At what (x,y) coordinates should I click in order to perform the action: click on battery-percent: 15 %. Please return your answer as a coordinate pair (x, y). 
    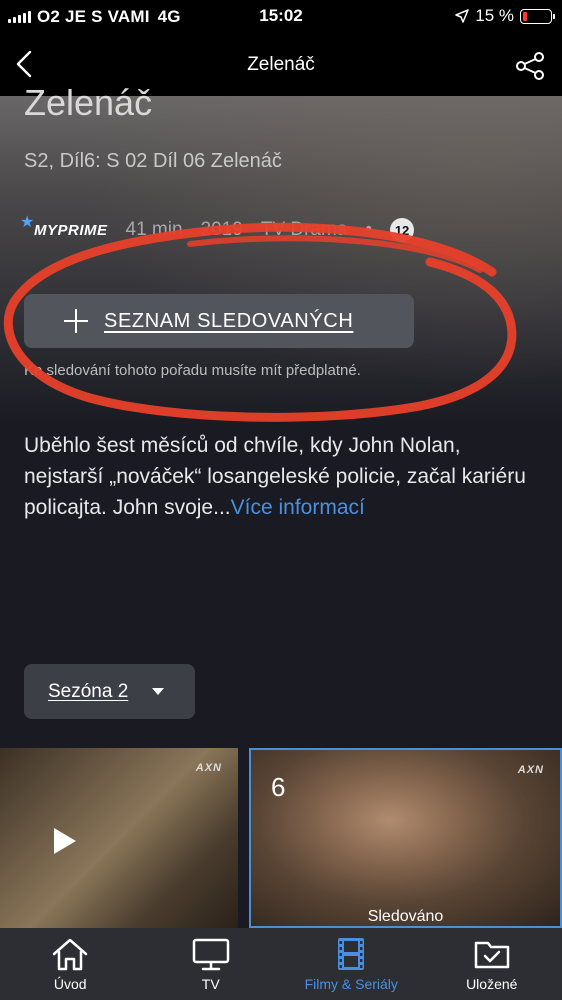
    Looking at the image, I should click on (494, 15).